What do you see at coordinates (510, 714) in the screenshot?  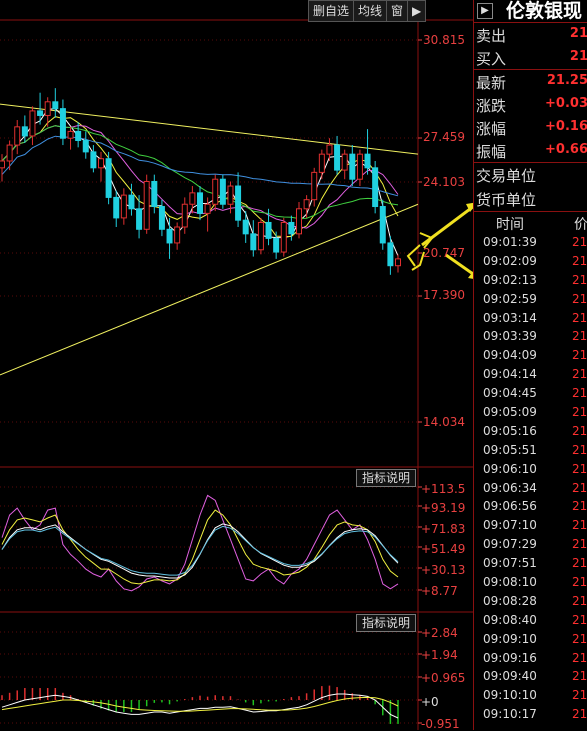 I see `tick-time: 09:10:17` at bounding box center [510, 714].